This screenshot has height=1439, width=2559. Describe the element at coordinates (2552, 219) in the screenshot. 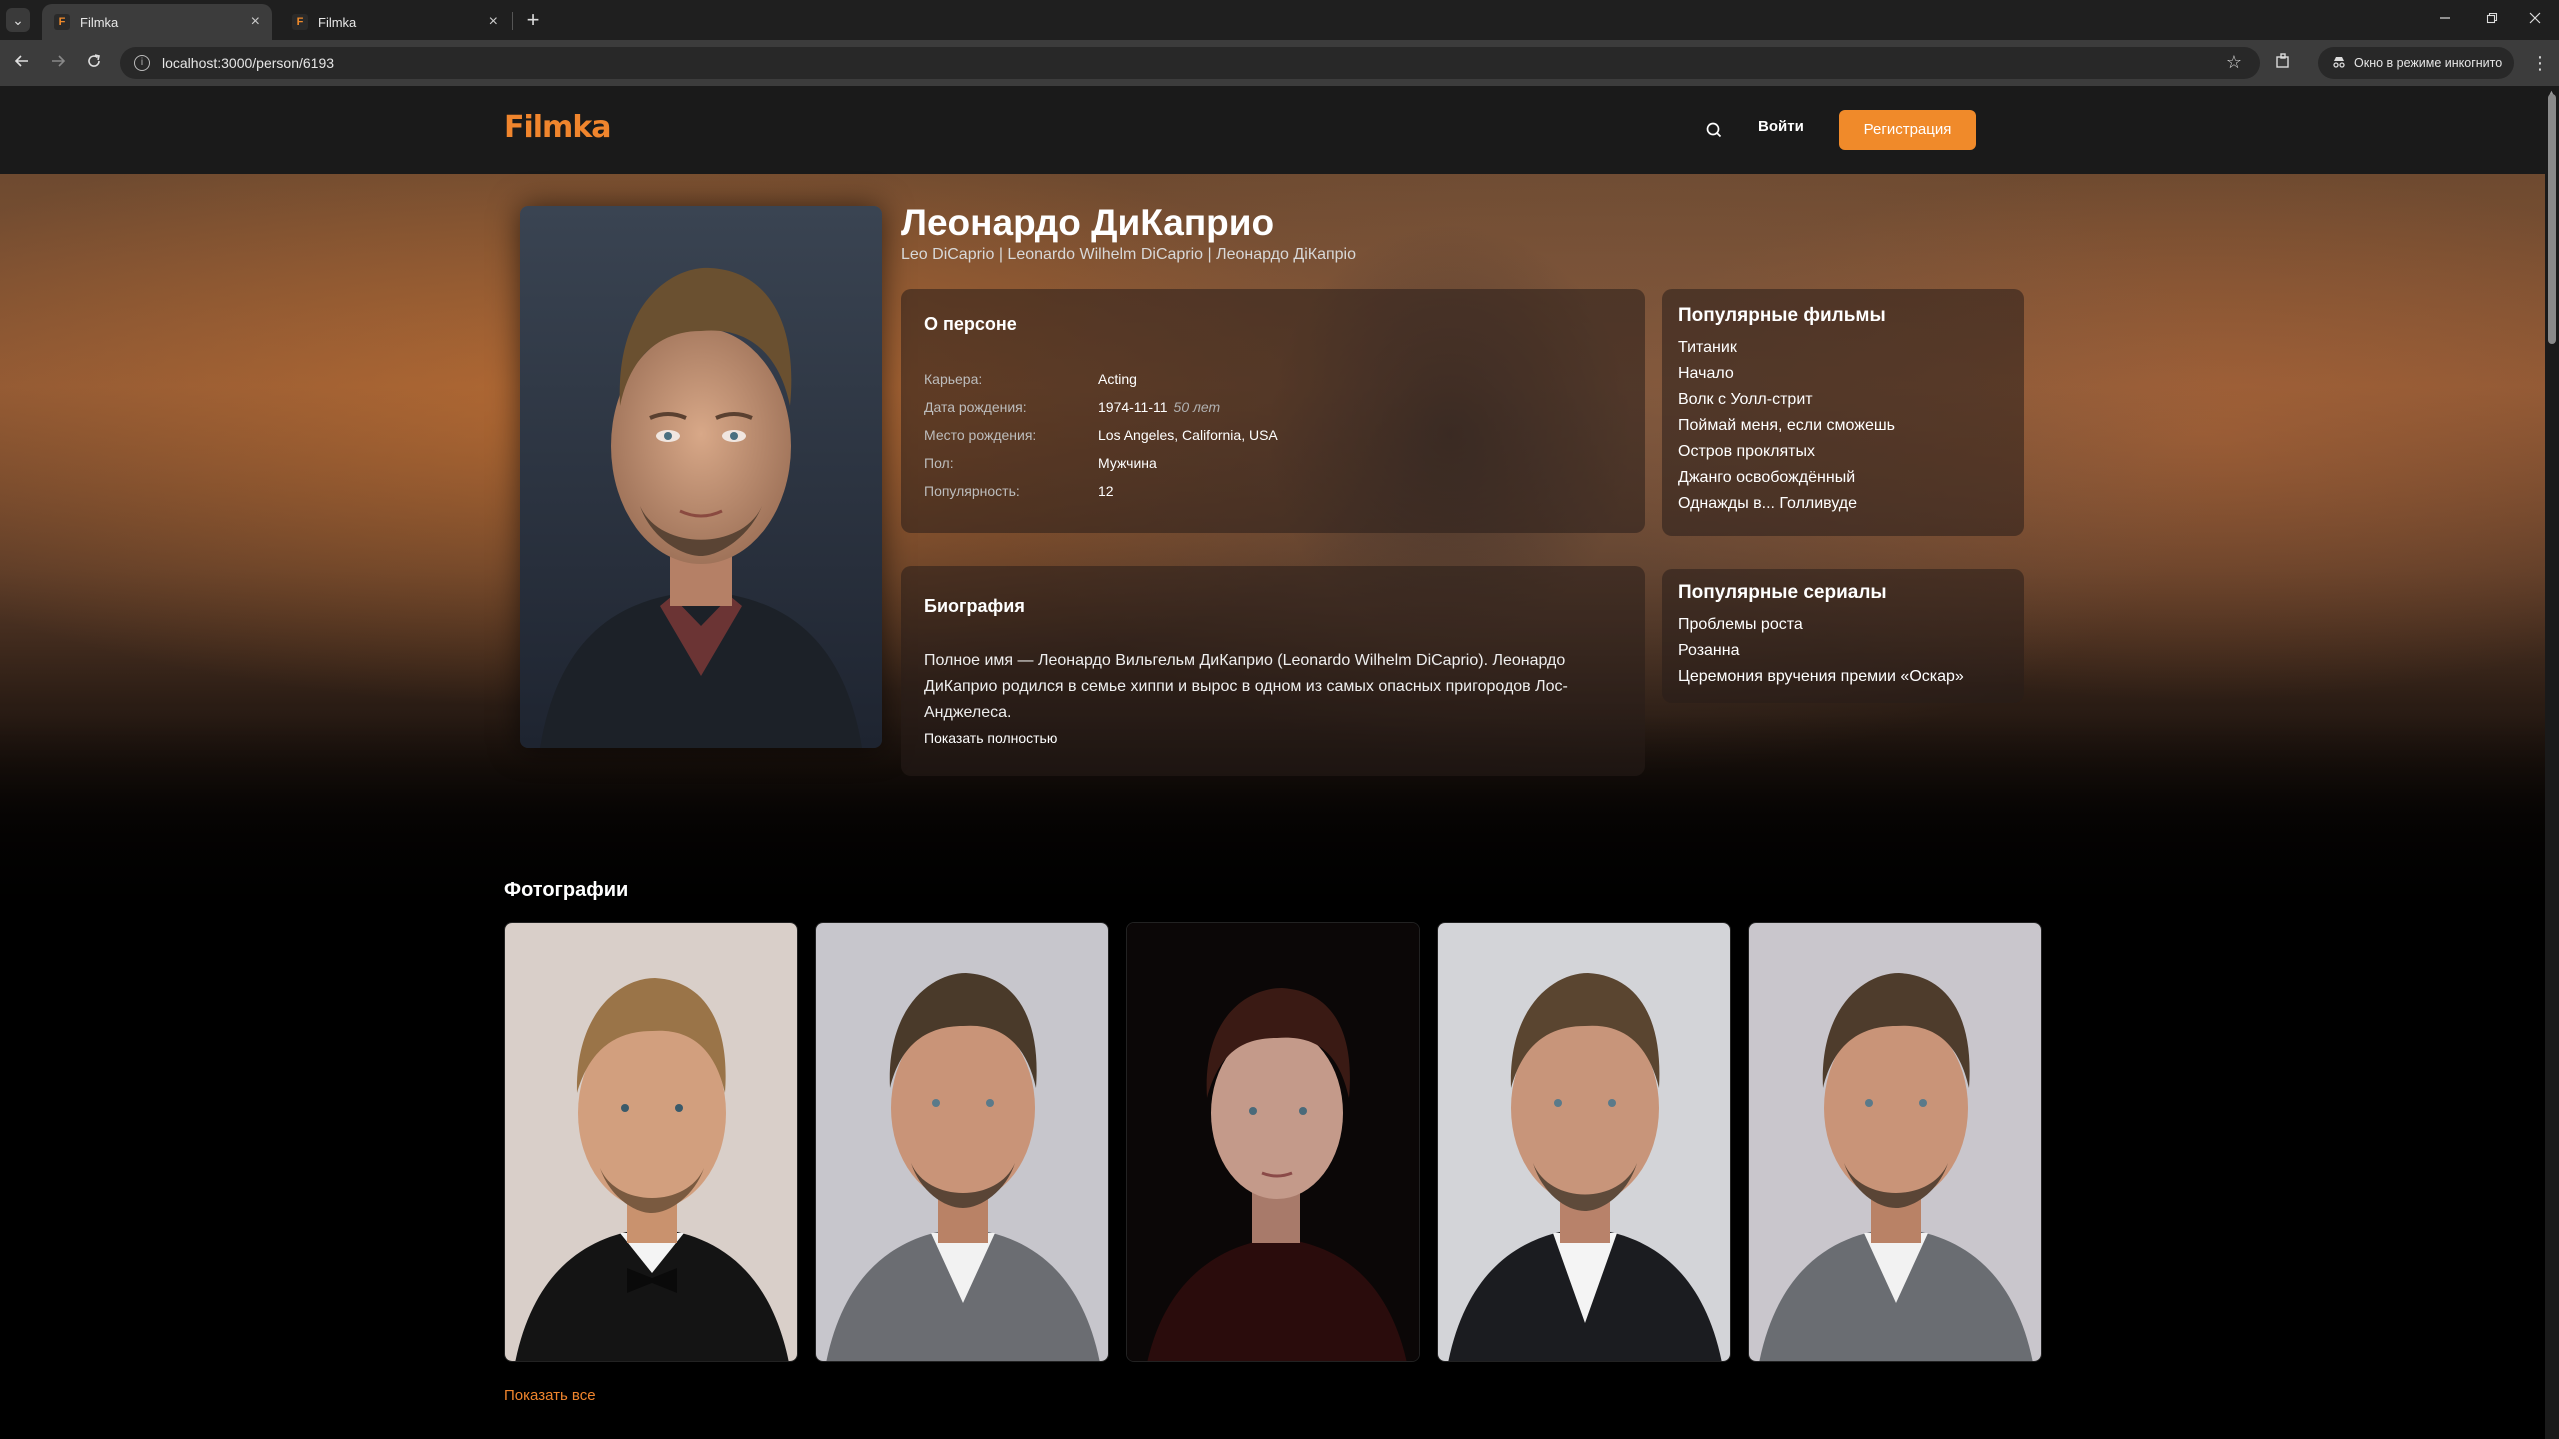

I see `scrollbar-thumb` at that location.